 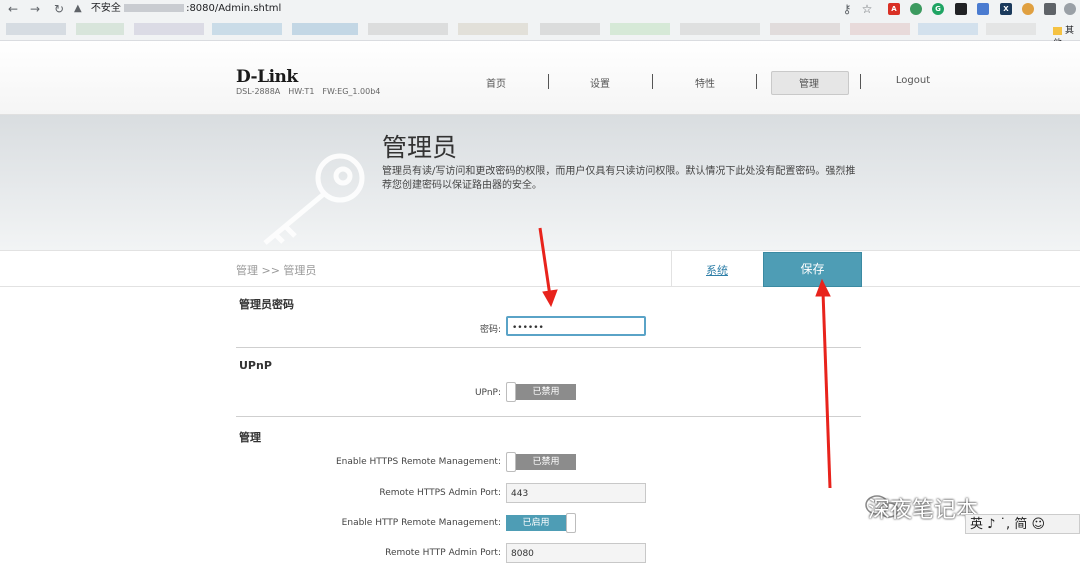 I want to click on section-management: 管理, so click(x=250, y=437).